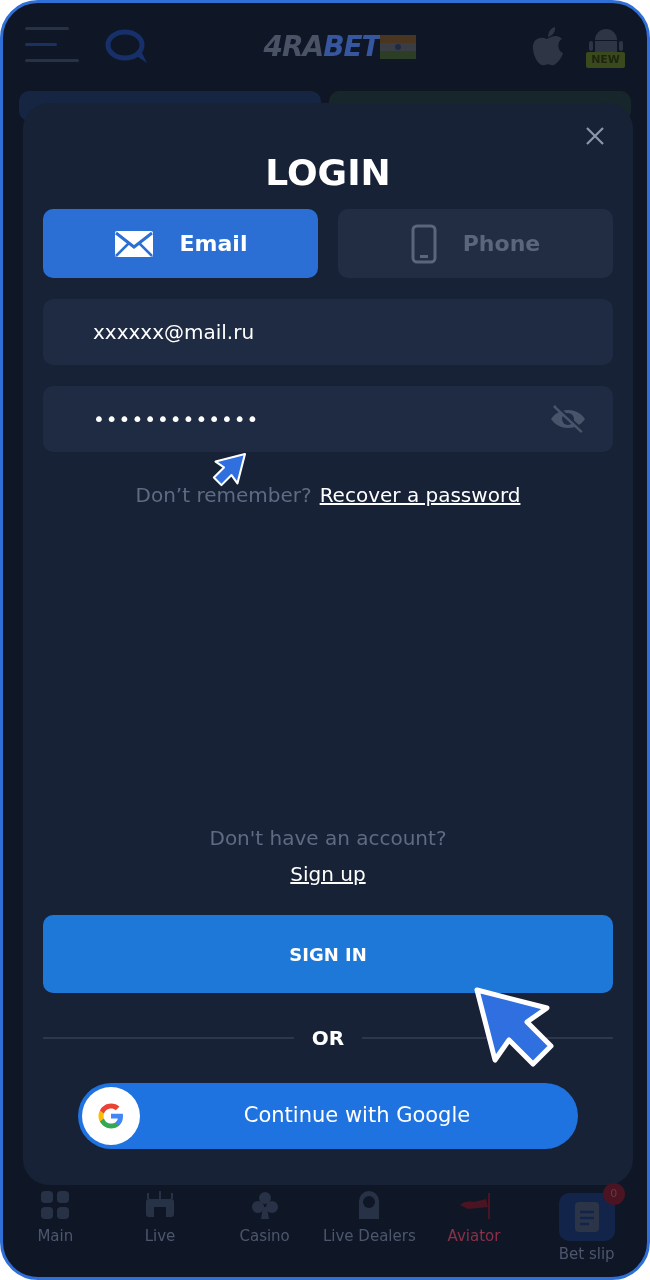 This screenshot has width=650, height=1280. Describe the element at coordinates (568, 419) in the screenshot. I see `hidden-eye-icon` at that location.